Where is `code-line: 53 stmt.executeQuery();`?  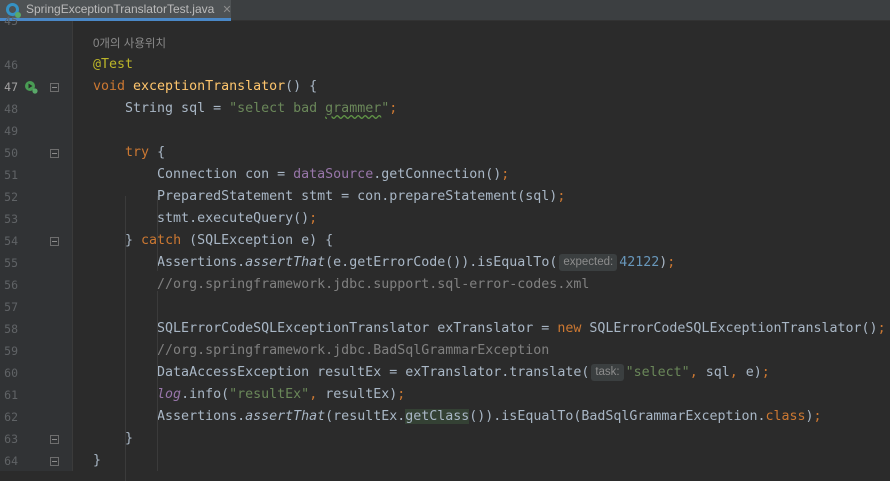
code-line: 53 stmt.executeQuery(); is located at coordinates (445, 219).